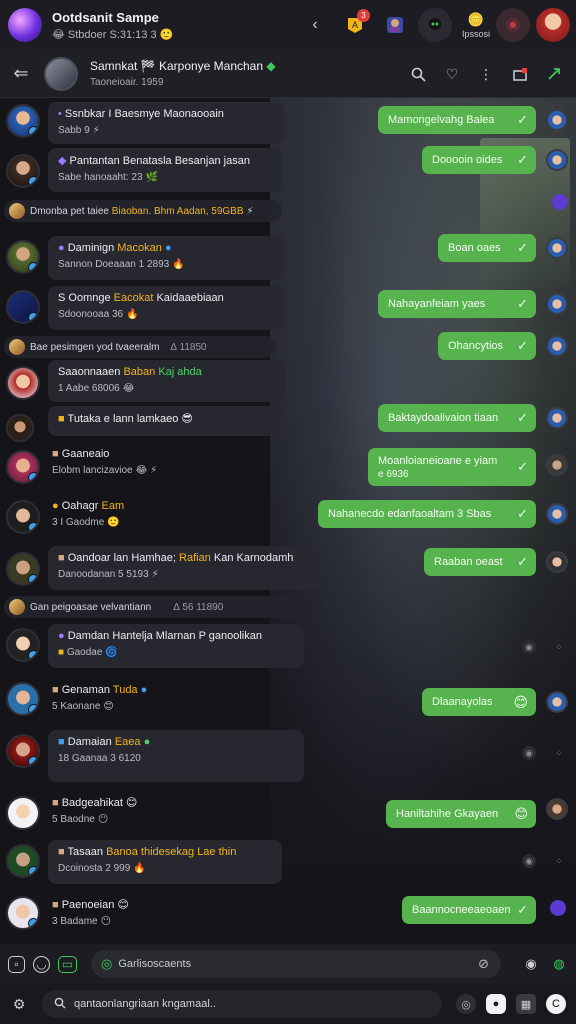 This screenshot has width=576, height=1024. Describe the element at coordinates (152, 704) in the screenshot. I see `message-plain: ■ Genaman Tuda ● 5 Kaonane 😊` at that location.